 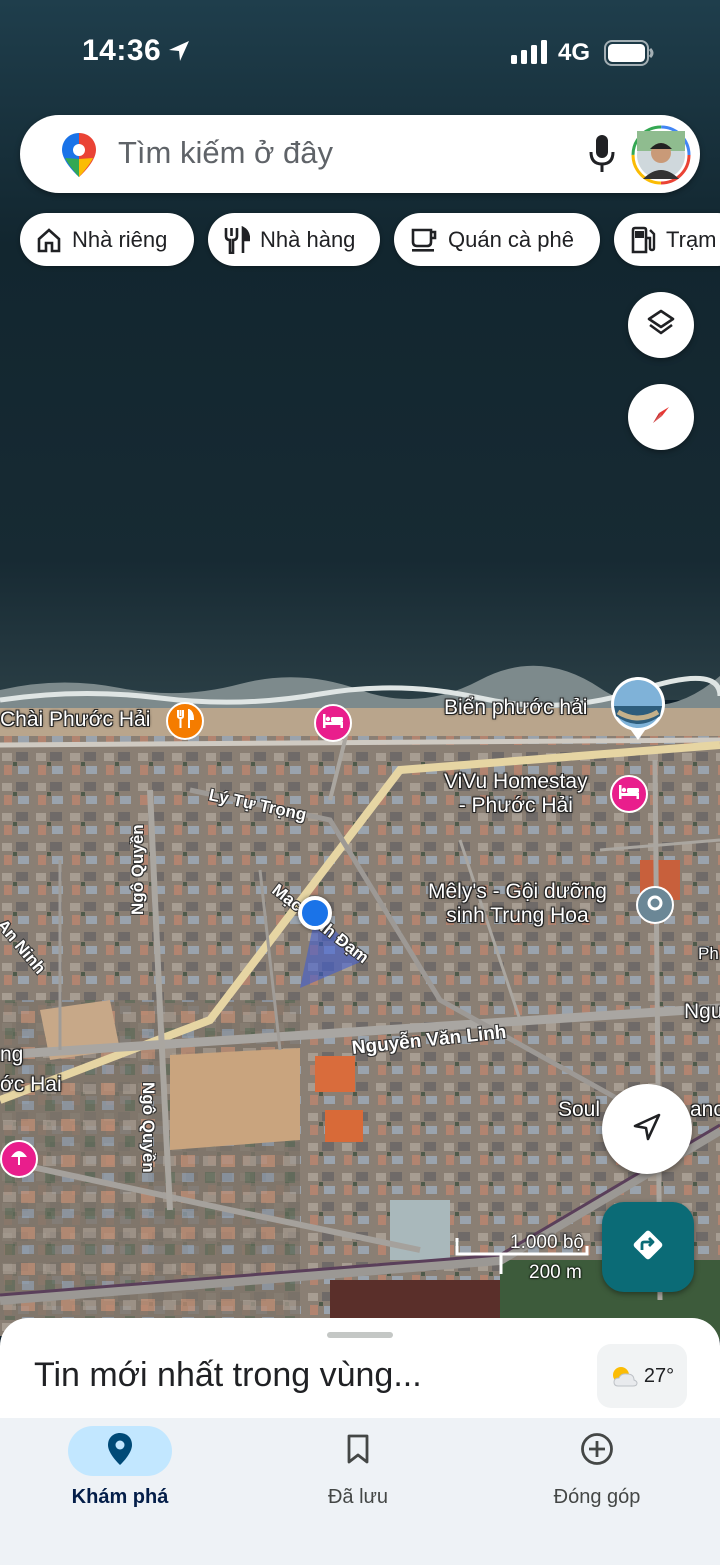 I want to click on bookmark-icon, so click(x=358, y=1451).